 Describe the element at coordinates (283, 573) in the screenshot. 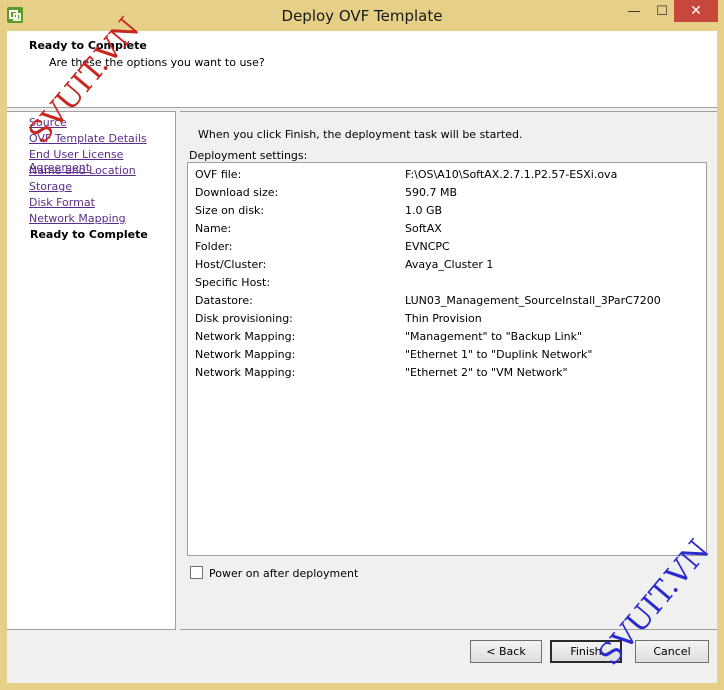

I see `power-on-label: Power on after deployment` at that location.